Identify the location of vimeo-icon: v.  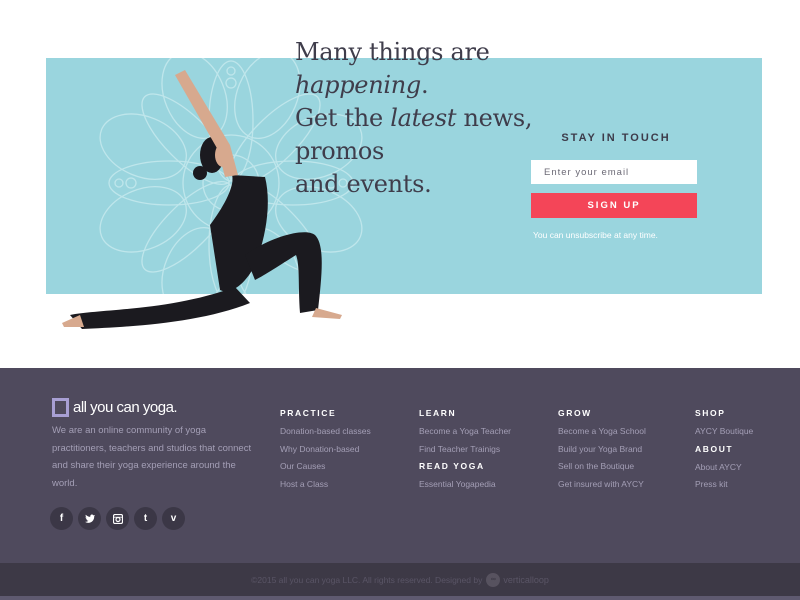
(173, 518).